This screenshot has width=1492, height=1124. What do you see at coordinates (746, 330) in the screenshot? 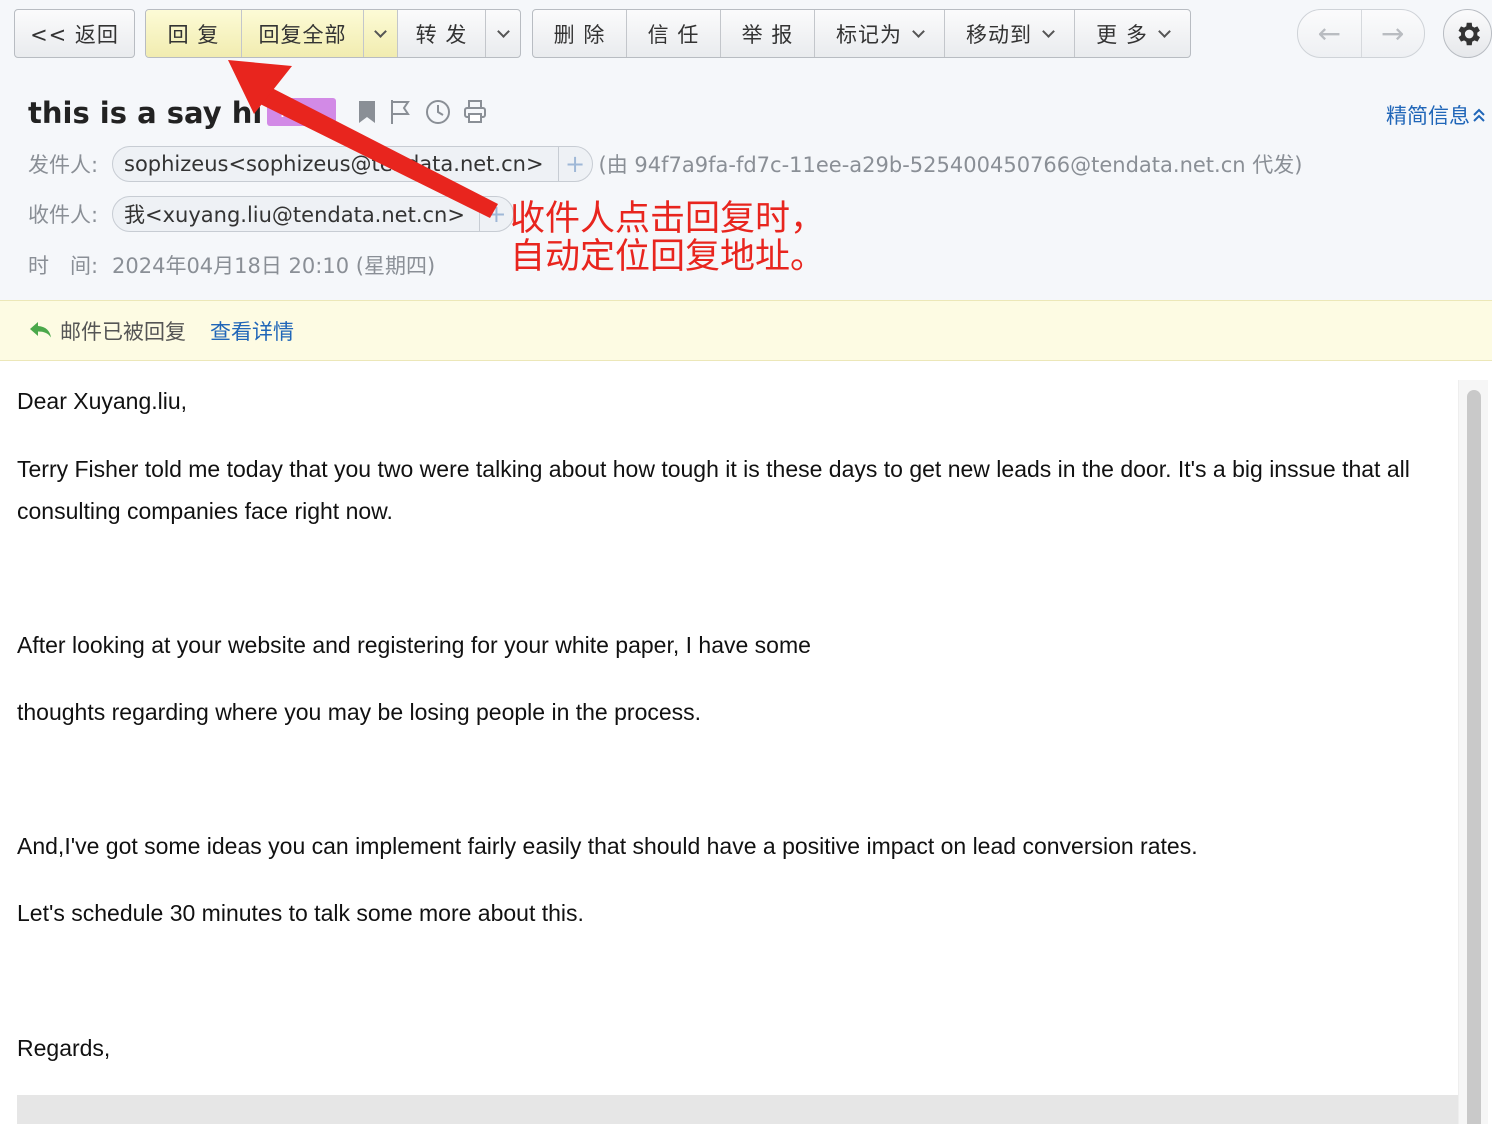
I see `replied-notice: 邮件已被回复 查看详情` at bounding box center [746, 330].